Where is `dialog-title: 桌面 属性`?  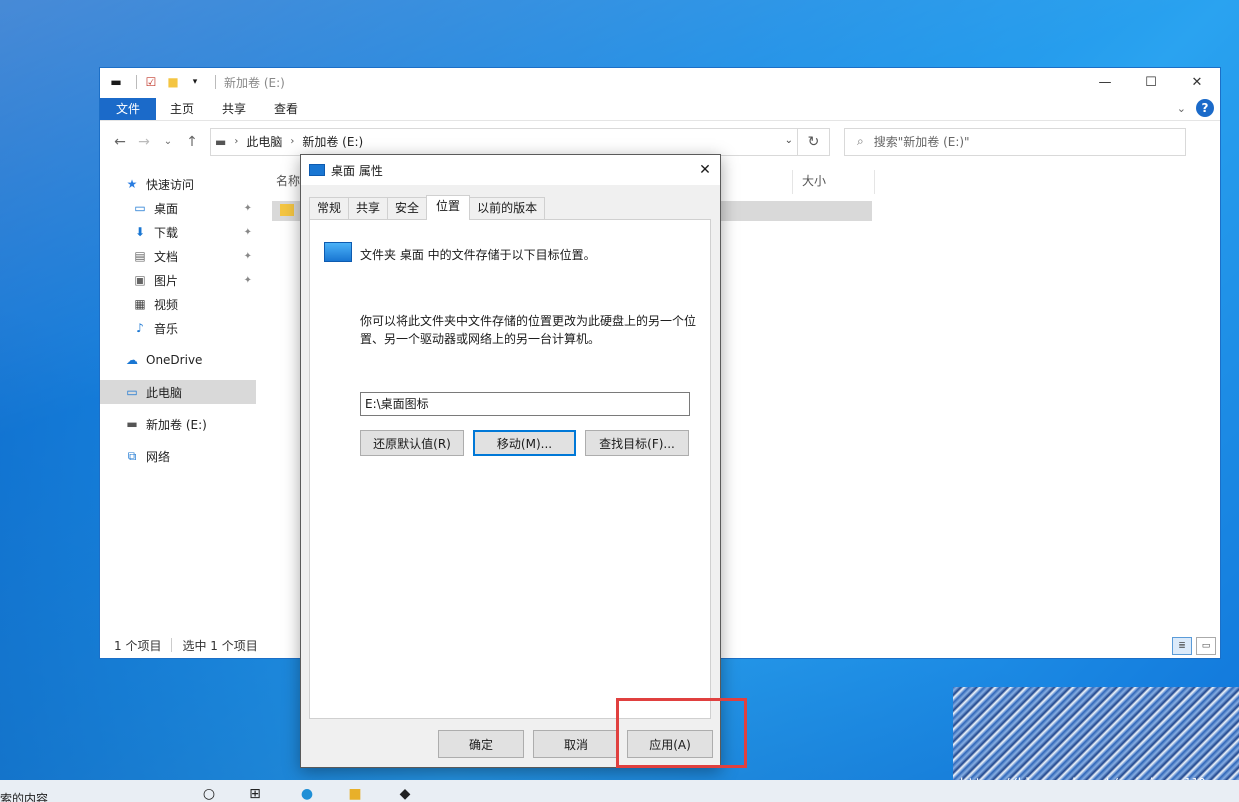
dialog-title: 桌面 属性 is located at coordinates (357, 170).